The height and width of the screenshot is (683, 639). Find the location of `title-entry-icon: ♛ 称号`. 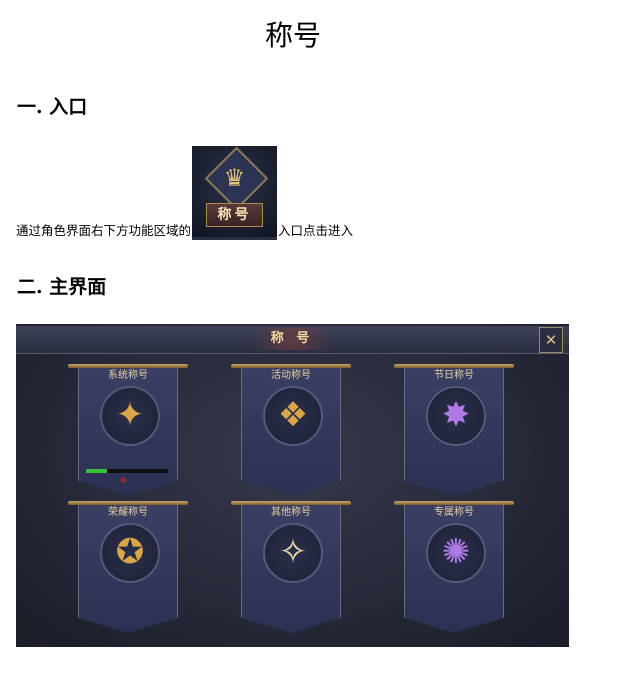

title-entry-icon: ♛ 称号 is located at coordinates (235, 193).